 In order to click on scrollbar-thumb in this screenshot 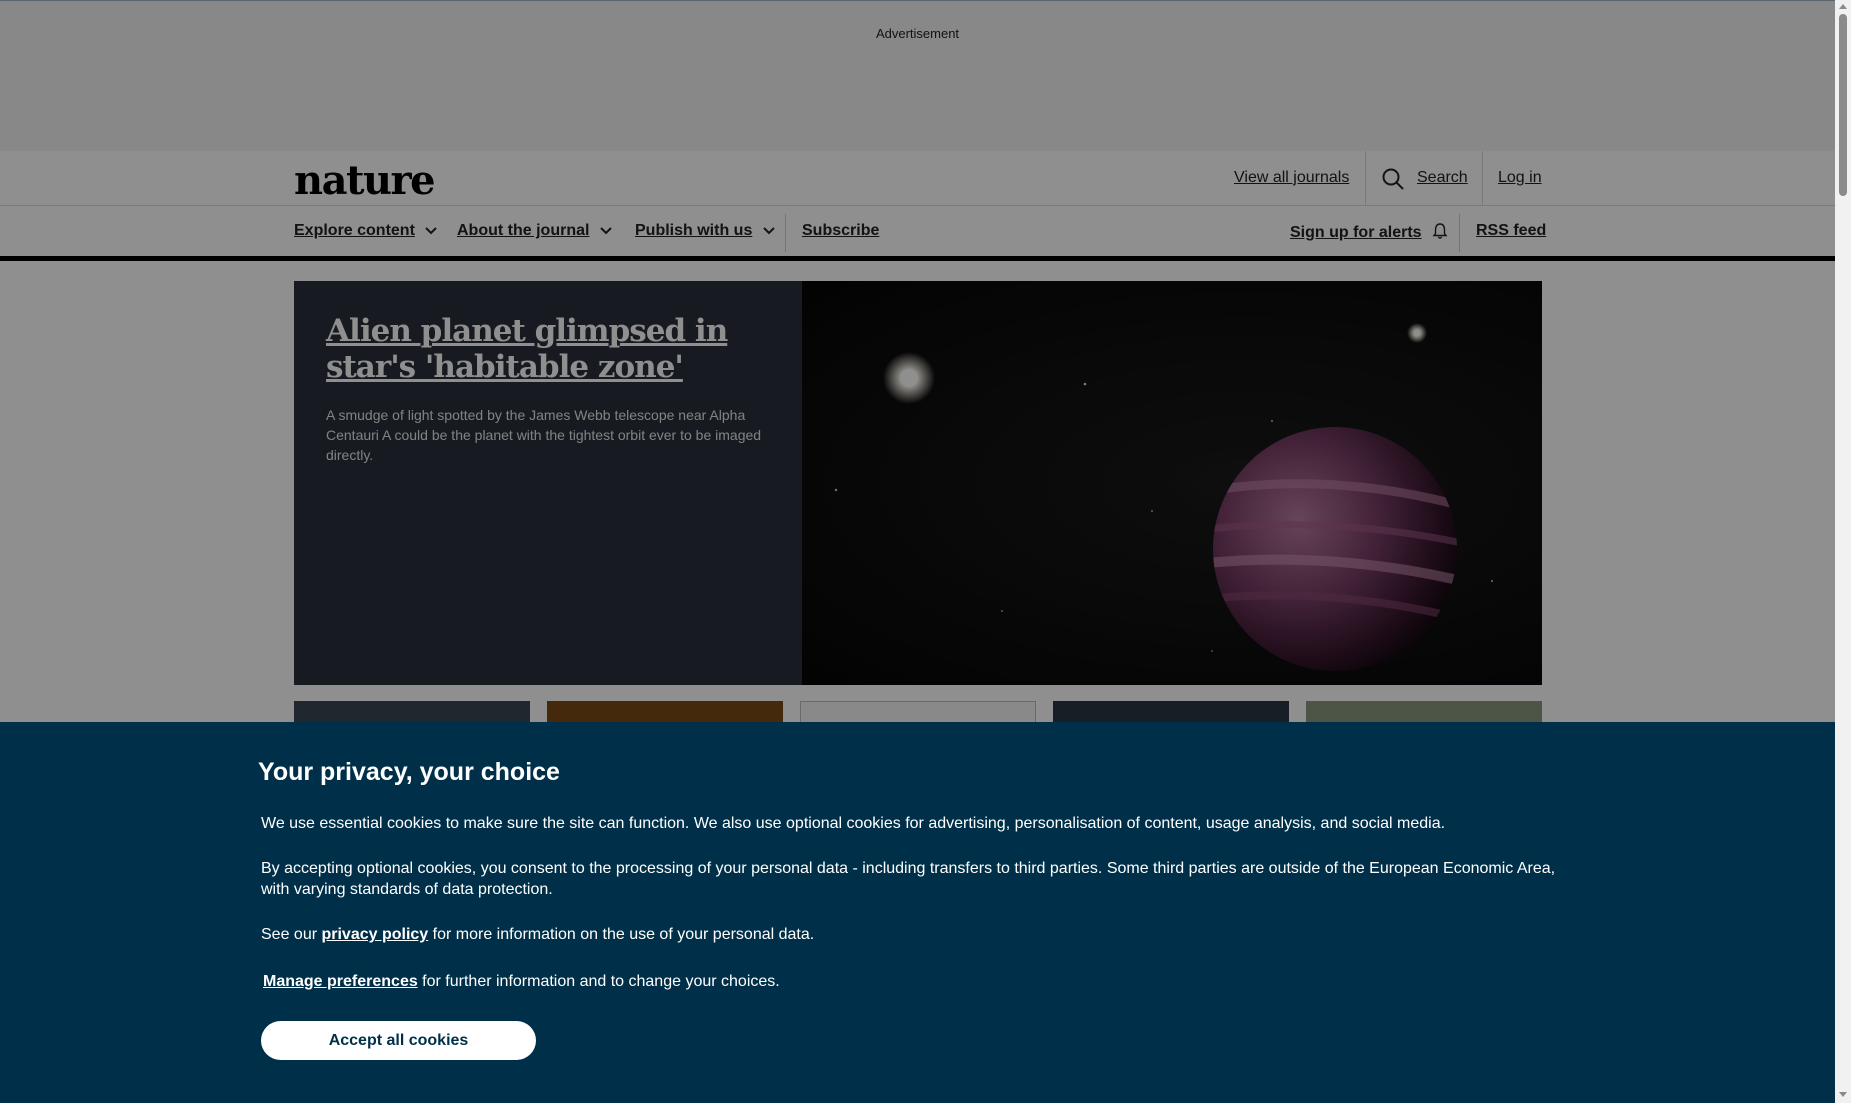, I will do `click(1843, 105)`.